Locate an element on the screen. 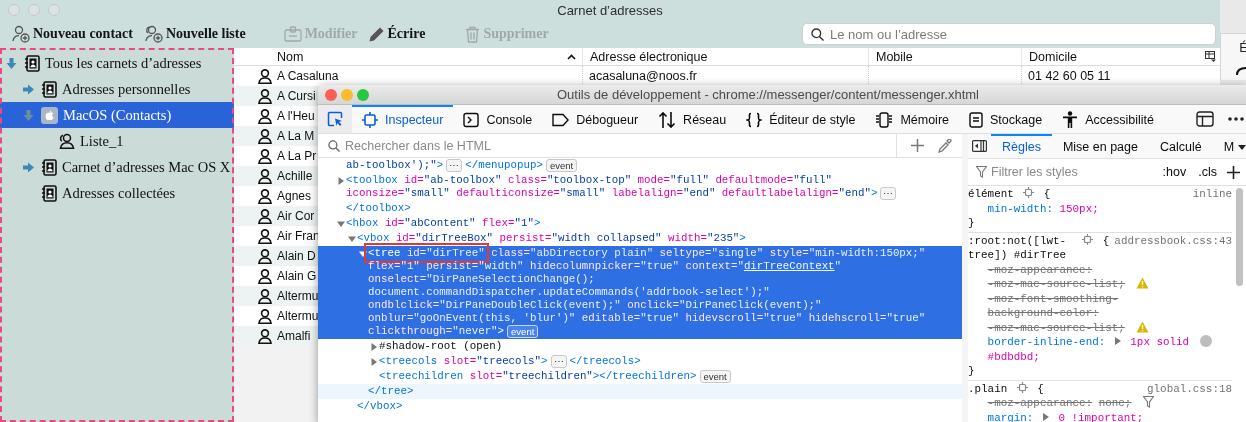  sidebar-item: Carnet d’adresses Mac OS X is located at coordinates (117, 167).